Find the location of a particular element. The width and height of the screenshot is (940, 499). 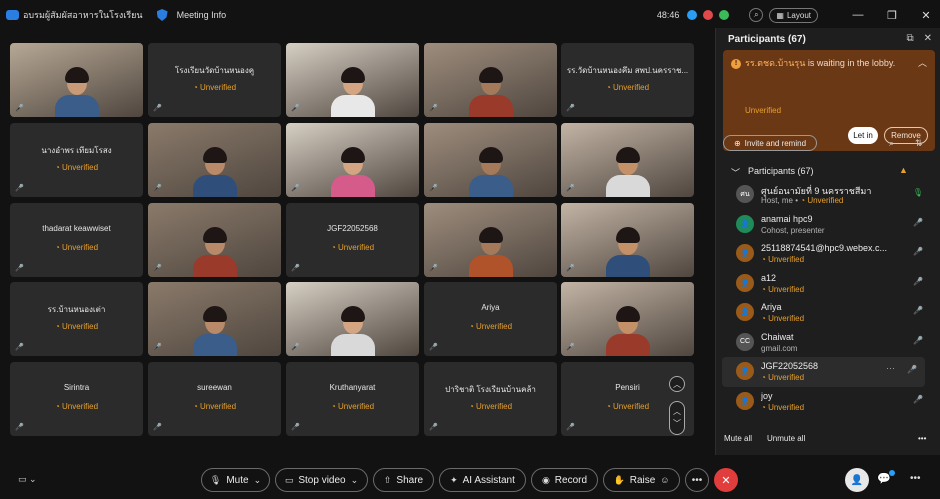

mute-label: Mute is located at coordinates (237, 480).